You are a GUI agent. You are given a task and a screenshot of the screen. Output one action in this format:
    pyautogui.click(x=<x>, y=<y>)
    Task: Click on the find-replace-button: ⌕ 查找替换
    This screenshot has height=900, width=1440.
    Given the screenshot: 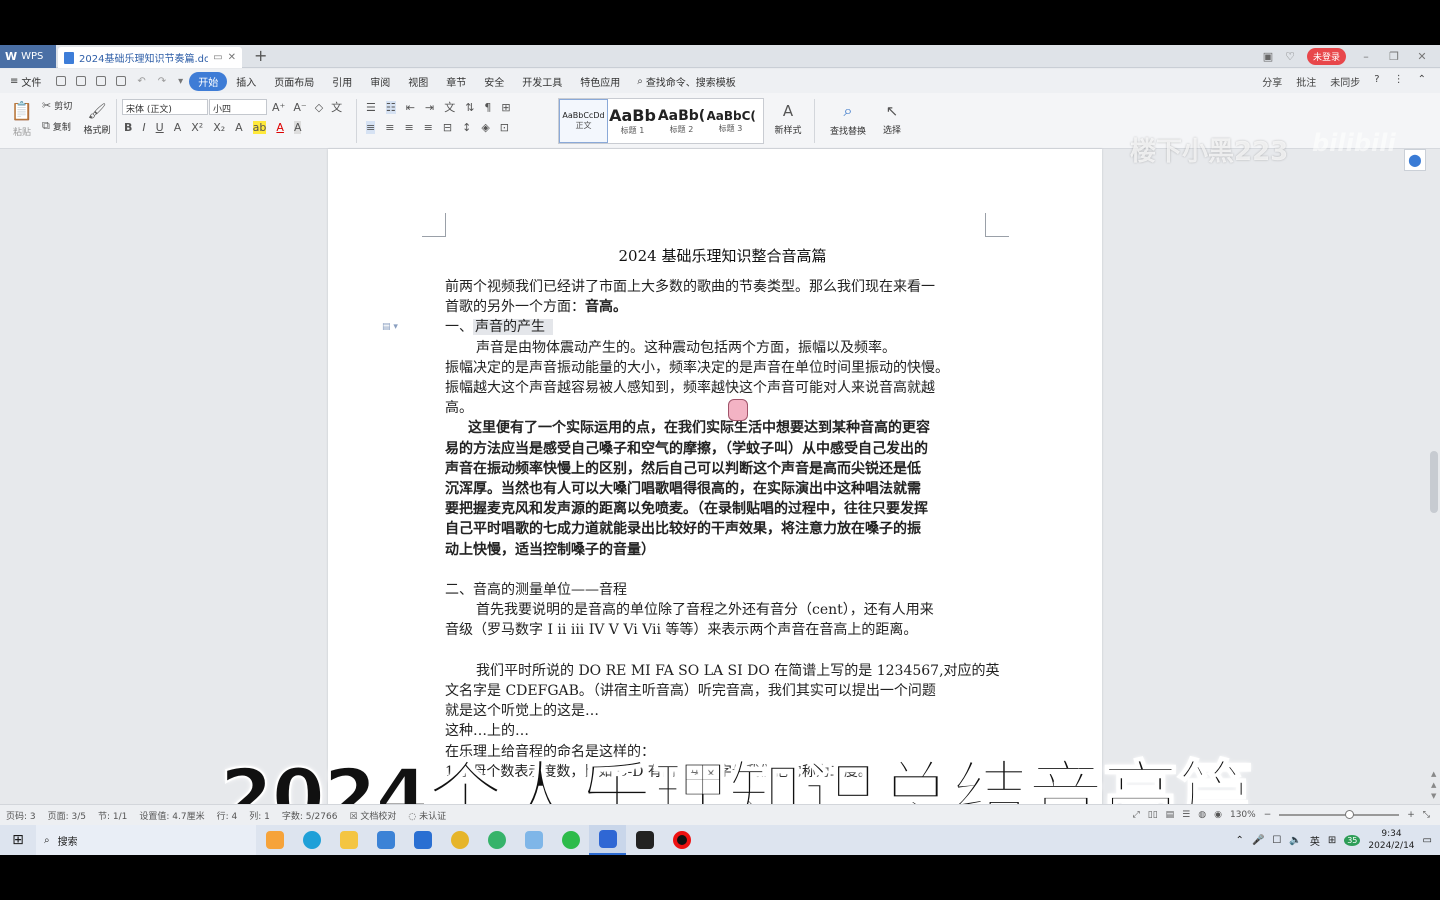 What is the action you would take?
    pyautogui.click(x=848, y=119)
    